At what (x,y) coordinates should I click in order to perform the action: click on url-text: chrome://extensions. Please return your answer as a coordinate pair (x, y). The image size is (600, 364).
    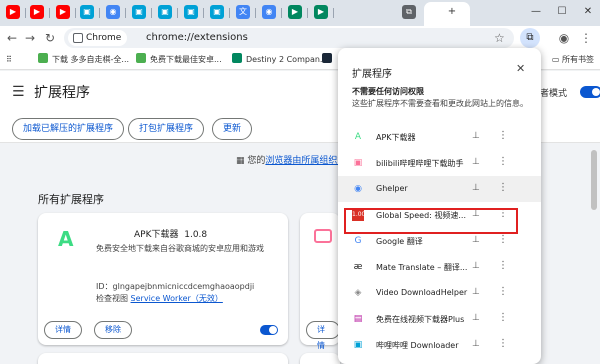
    Looking at the image, I should click on (197, 38).